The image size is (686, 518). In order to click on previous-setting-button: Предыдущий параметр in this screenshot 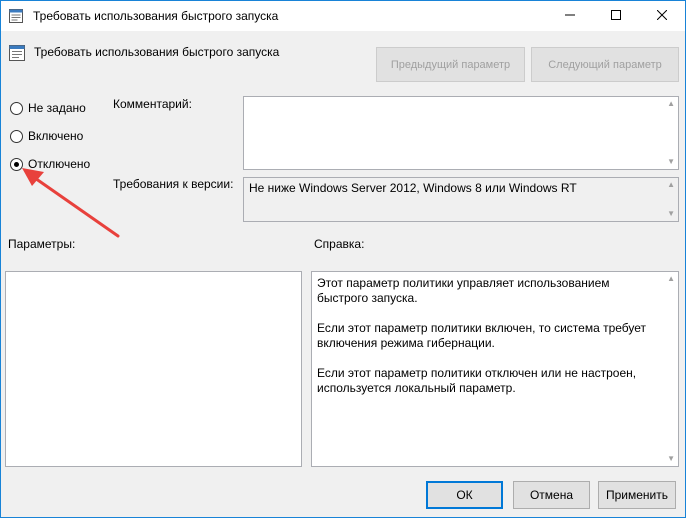, I will do `click(450, 64)`.